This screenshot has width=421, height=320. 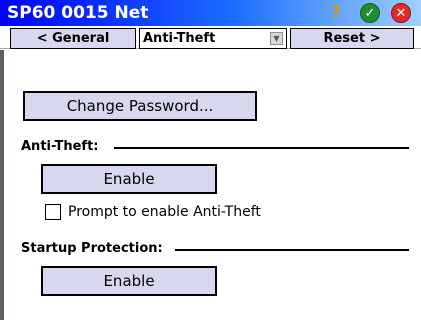 What do you see at coordinates (336, 13) in the screenshot?
I see `help-icon: ?` at bounding box center [336, 13].